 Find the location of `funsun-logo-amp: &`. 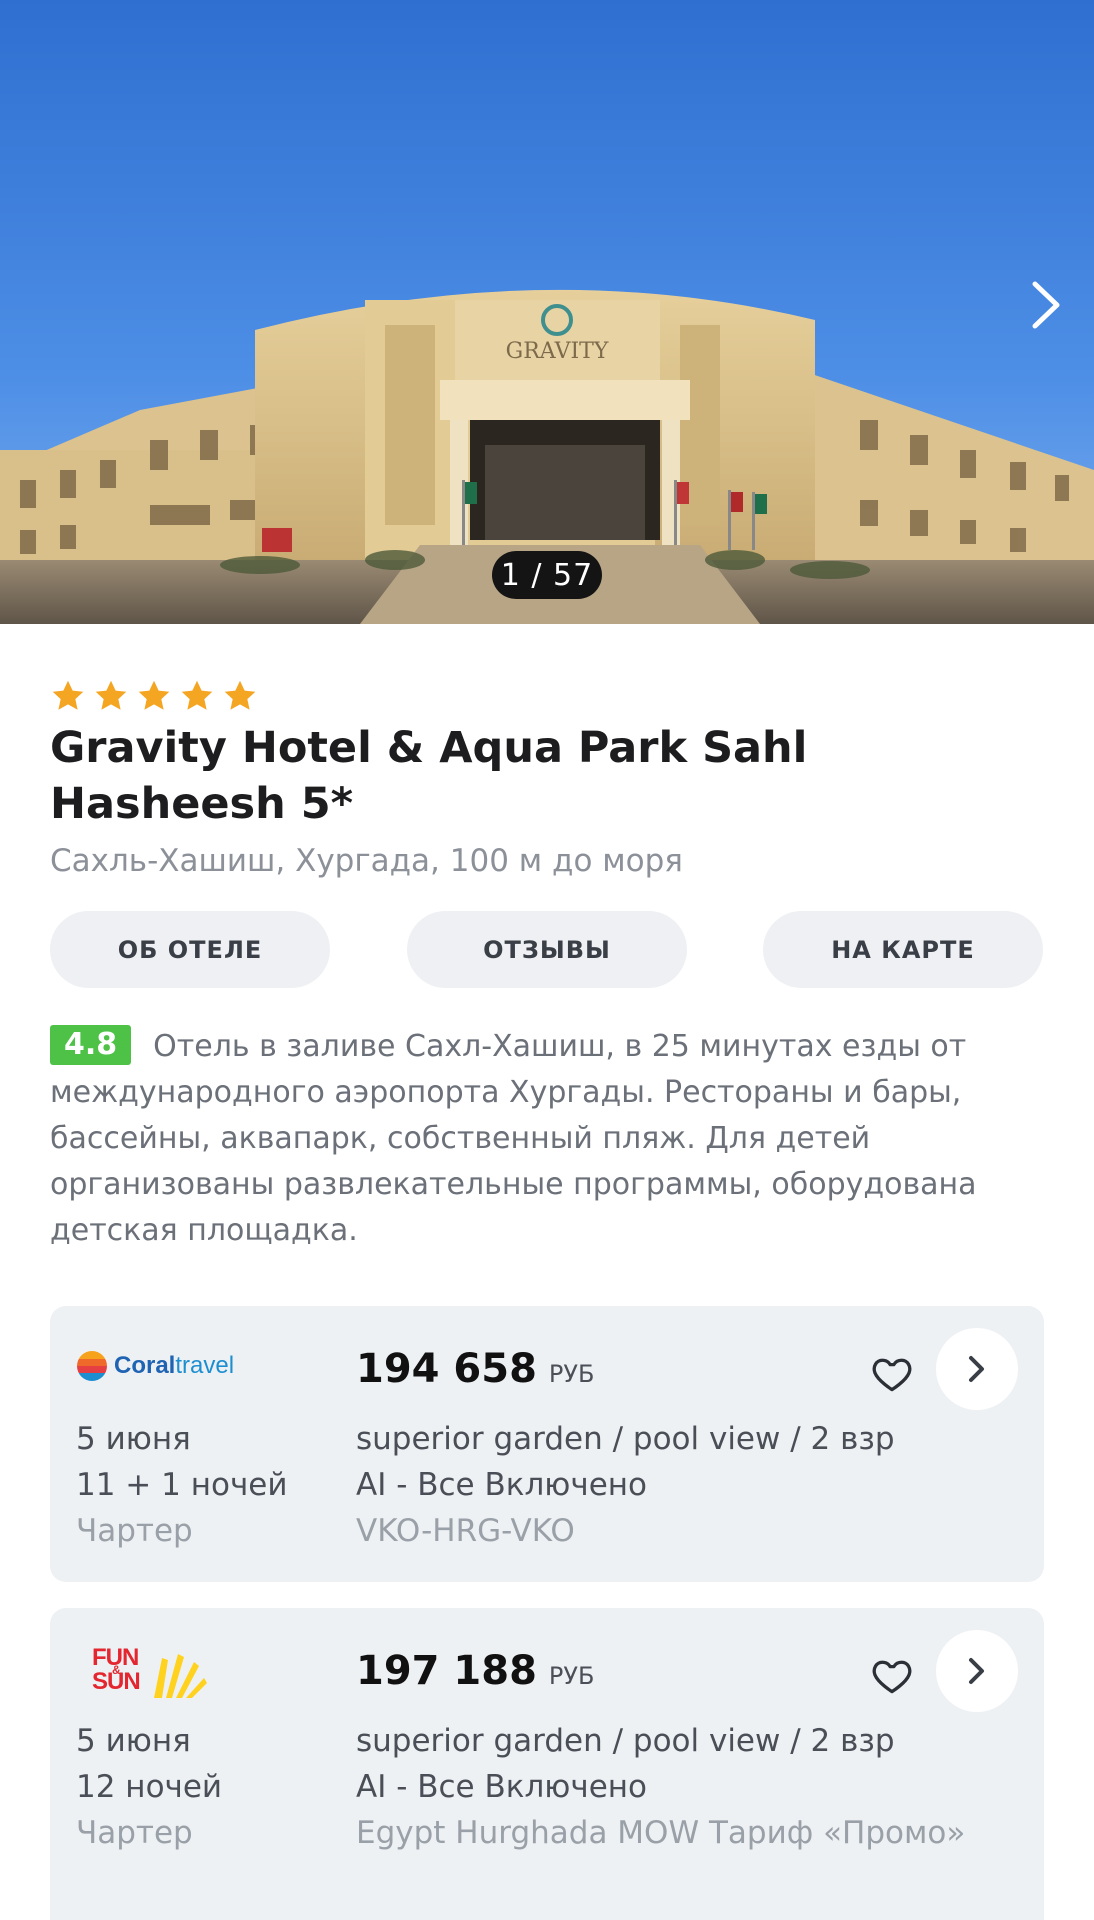

funsun-logo-amp: & is located at coordinates (116, 1670).